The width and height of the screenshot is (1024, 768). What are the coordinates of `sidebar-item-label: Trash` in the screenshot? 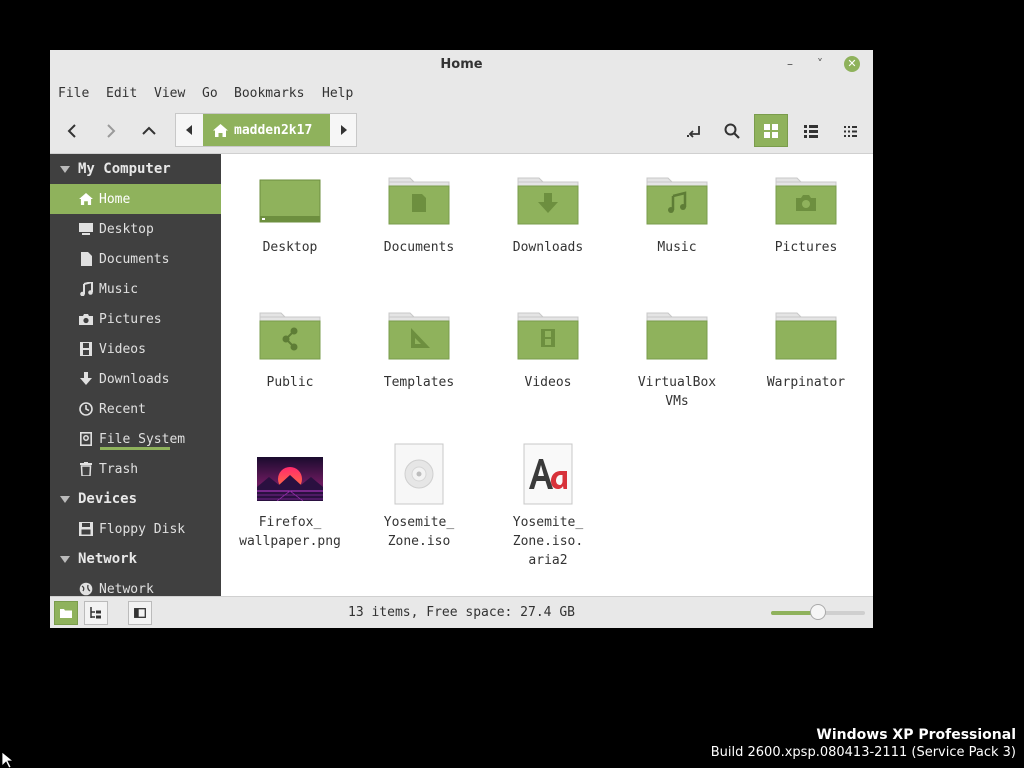 It's located at (119, 469).